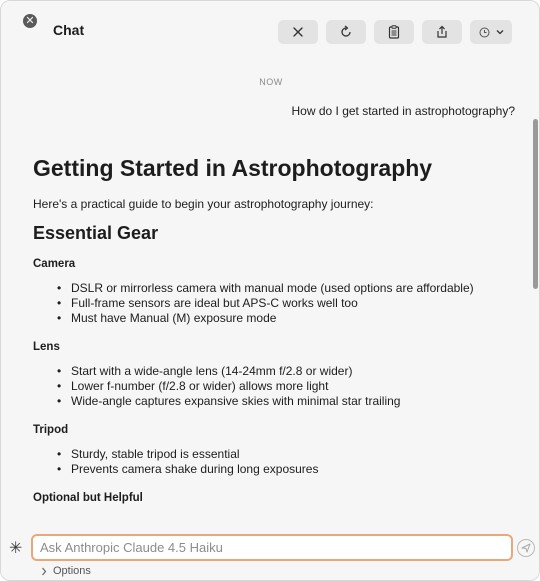 Image resolution: width=540 pixels, height=581 pixels. I want to click on title-bar: ✕ Chat, so click(270, 29).